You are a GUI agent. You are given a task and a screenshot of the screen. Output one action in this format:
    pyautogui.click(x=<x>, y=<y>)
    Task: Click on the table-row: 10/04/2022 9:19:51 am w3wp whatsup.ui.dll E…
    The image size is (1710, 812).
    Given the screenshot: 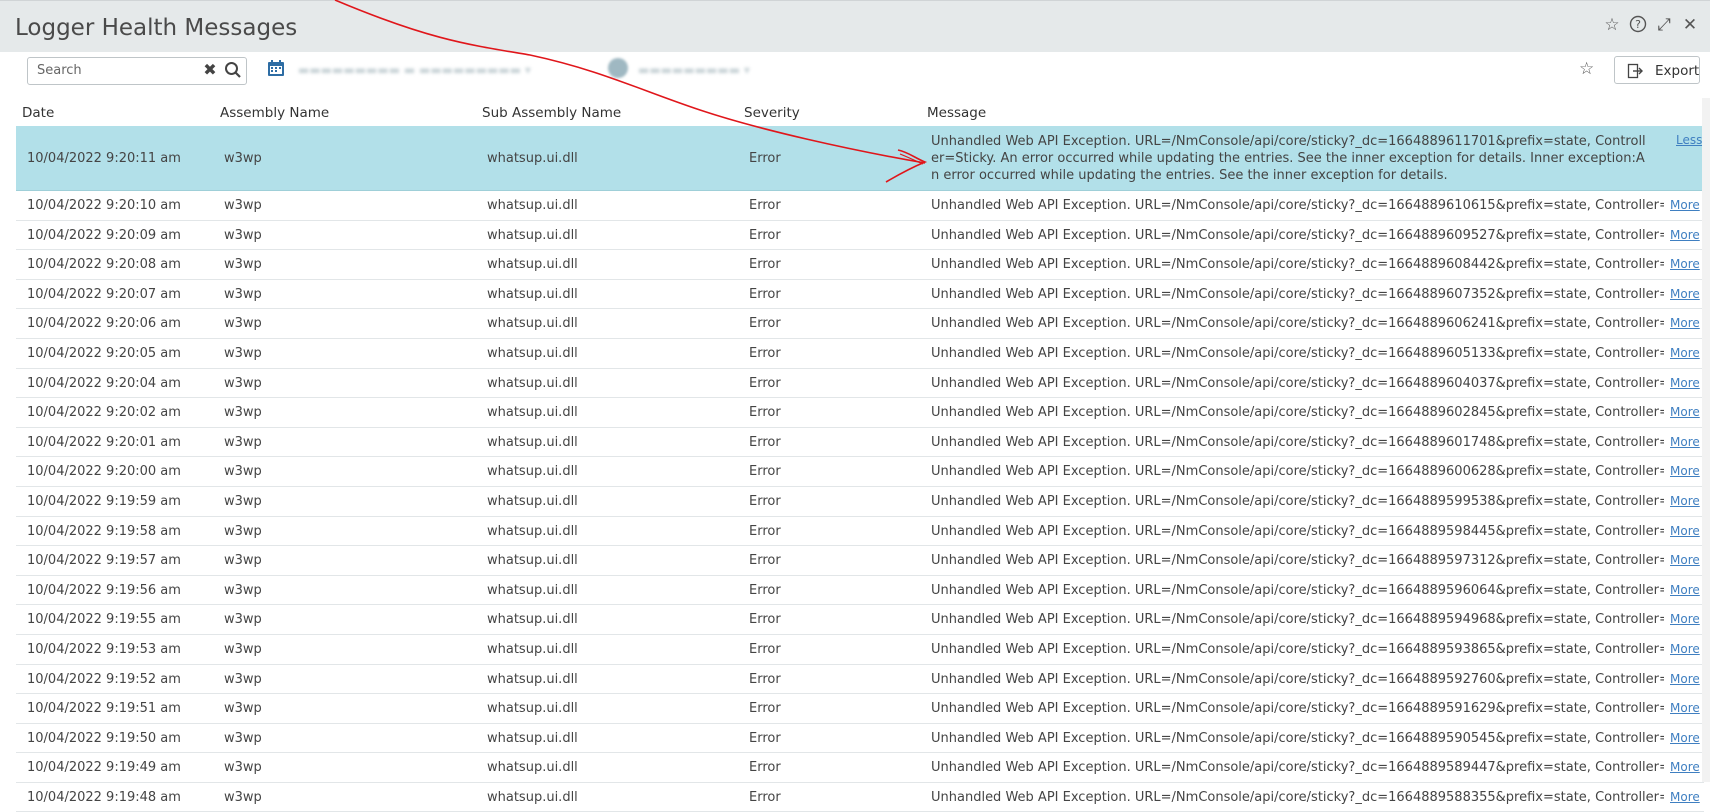 What is the action you would take?
    pyautogui.click(x=860, y=709)
    